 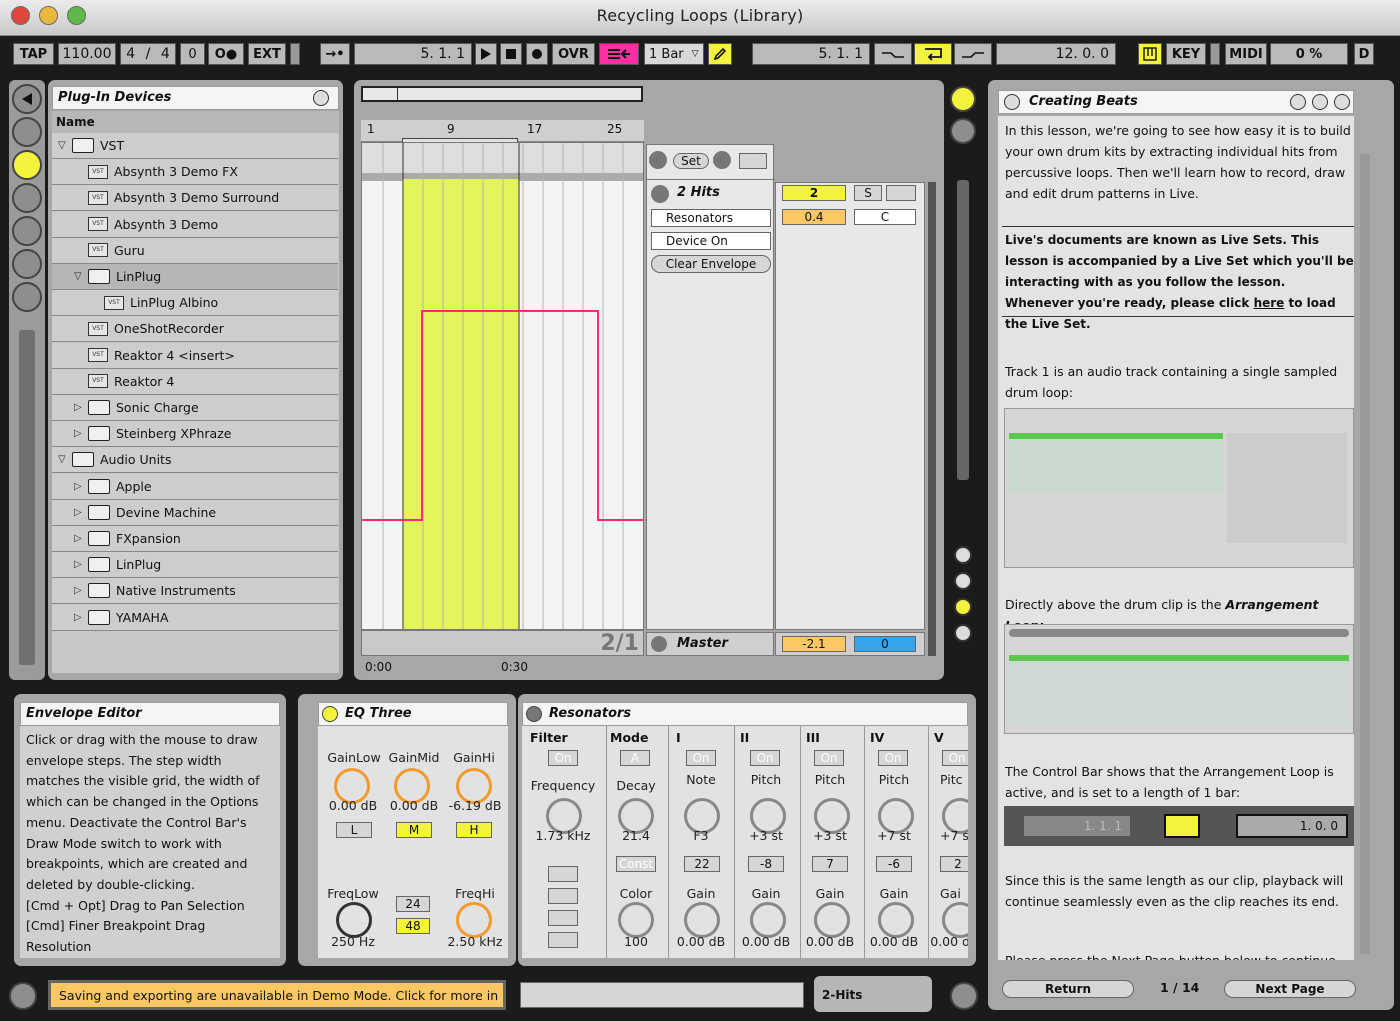 I want to click on stop-button, so click(x=511, y=54).